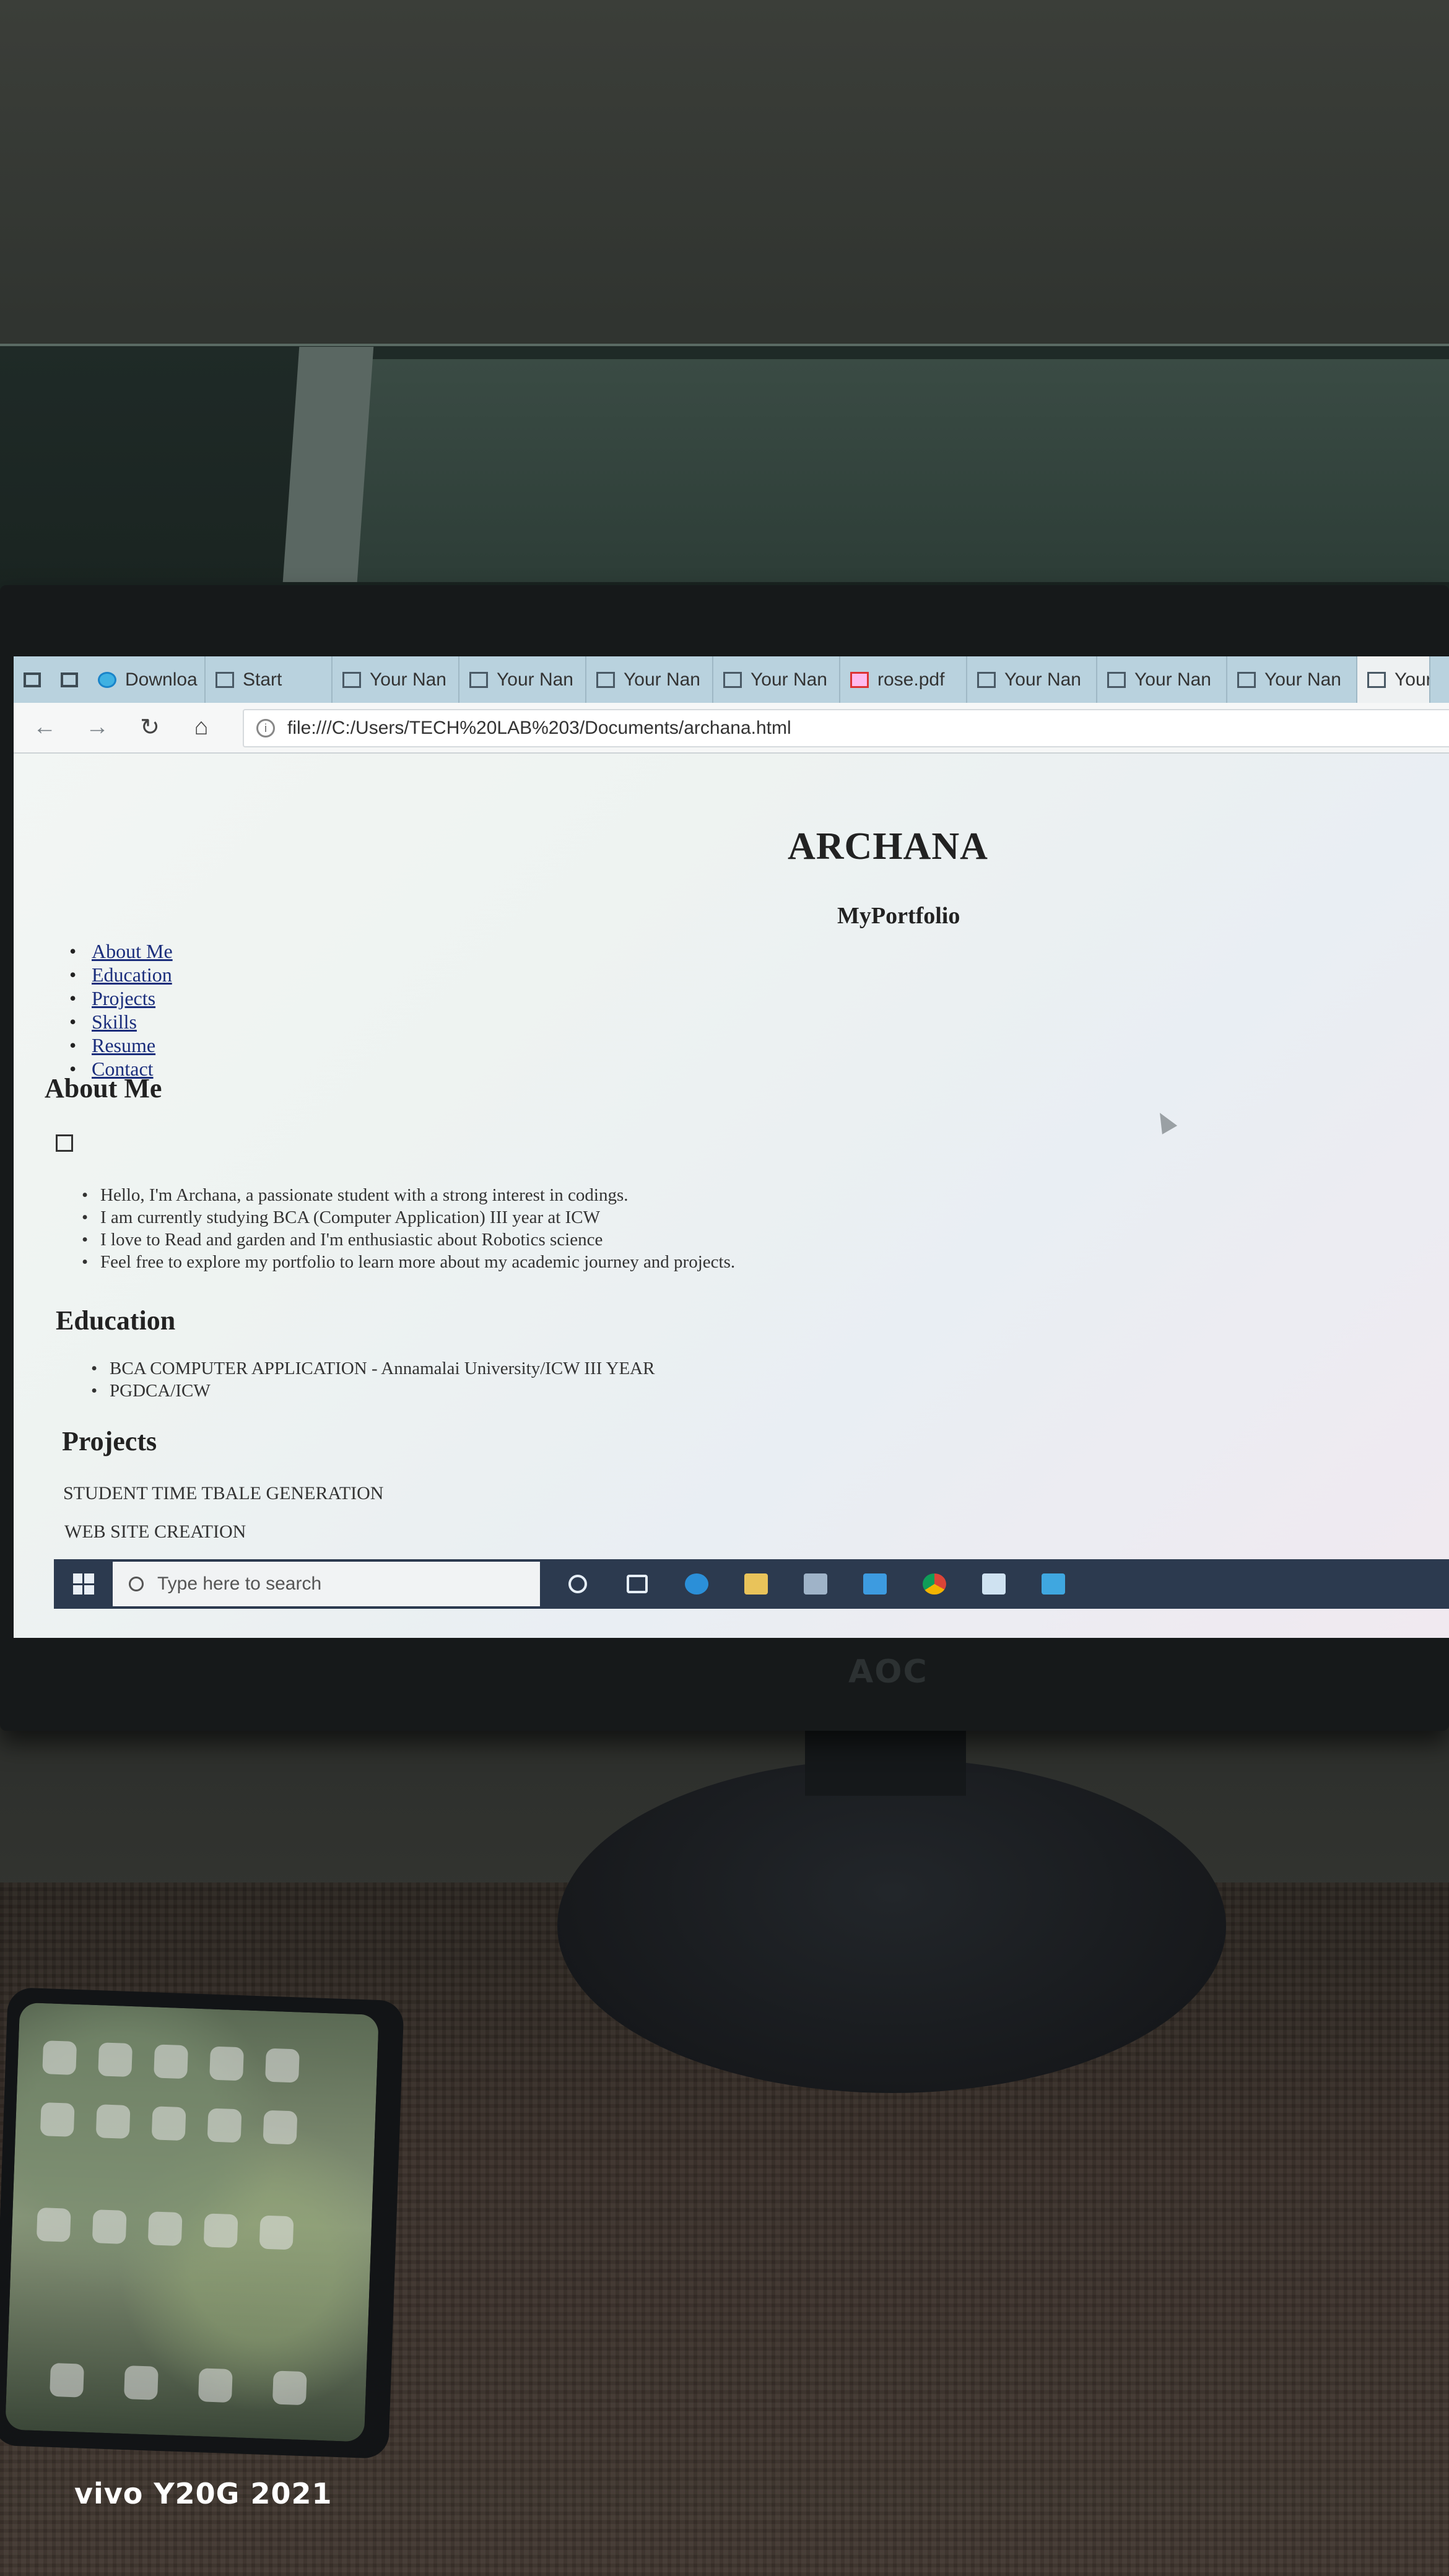 This screenshot has width=1449, height=2576. What do you see at coordinates (107, 679) in the screenshot?
I see `edge-icon` at bounding box center [107, 679].